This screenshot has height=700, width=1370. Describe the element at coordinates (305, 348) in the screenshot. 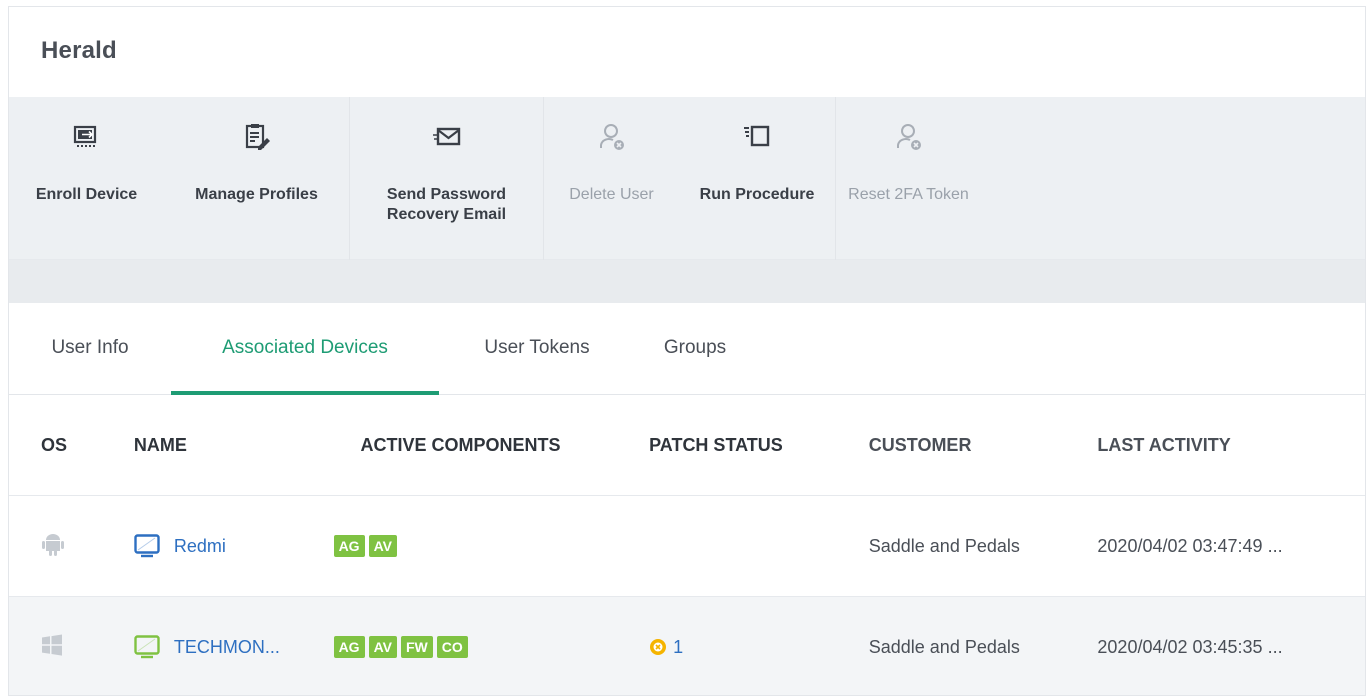

I see `tab-associated-devices: Associated Devices` at that location.